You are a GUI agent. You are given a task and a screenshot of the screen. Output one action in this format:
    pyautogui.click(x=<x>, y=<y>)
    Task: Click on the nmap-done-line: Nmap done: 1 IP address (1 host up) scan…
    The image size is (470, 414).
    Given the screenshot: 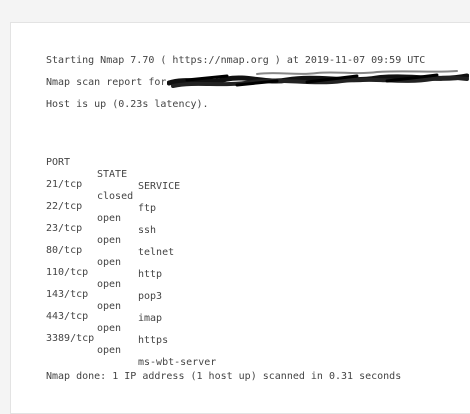 What is the action you would take?
    pyautogui.click(x=224, y=376)
    